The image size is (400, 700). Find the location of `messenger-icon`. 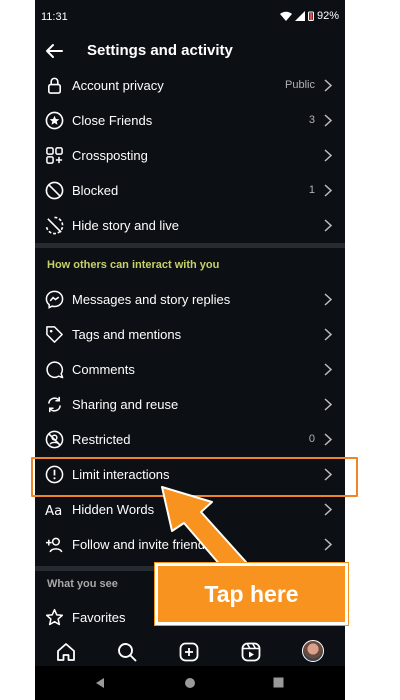

messenger-icon is located at coordinates (54, 299).